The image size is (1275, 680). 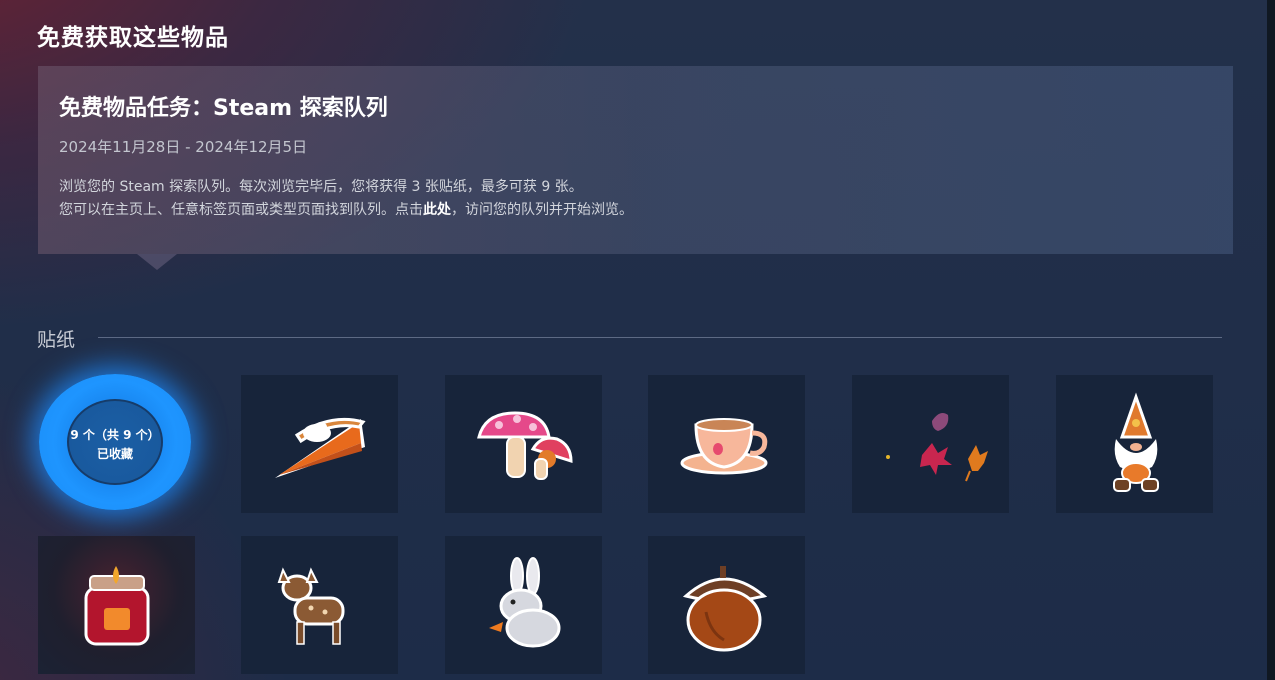 I want to click on sticker-tile-falling-leaves, so click(x=930, y=444).